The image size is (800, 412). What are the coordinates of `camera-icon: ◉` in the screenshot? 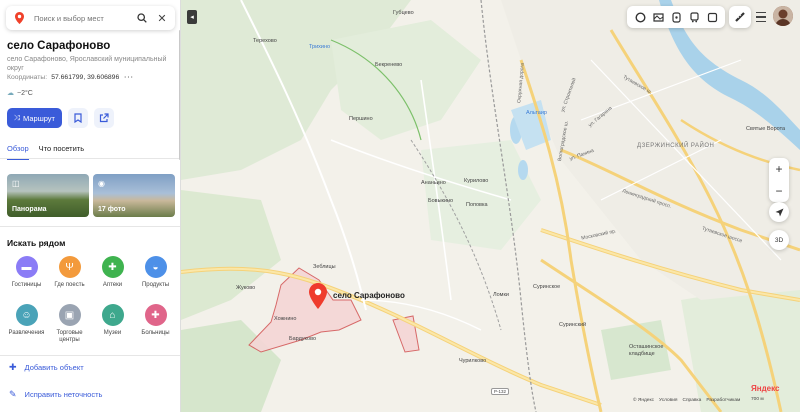 It's located at (101, 183).